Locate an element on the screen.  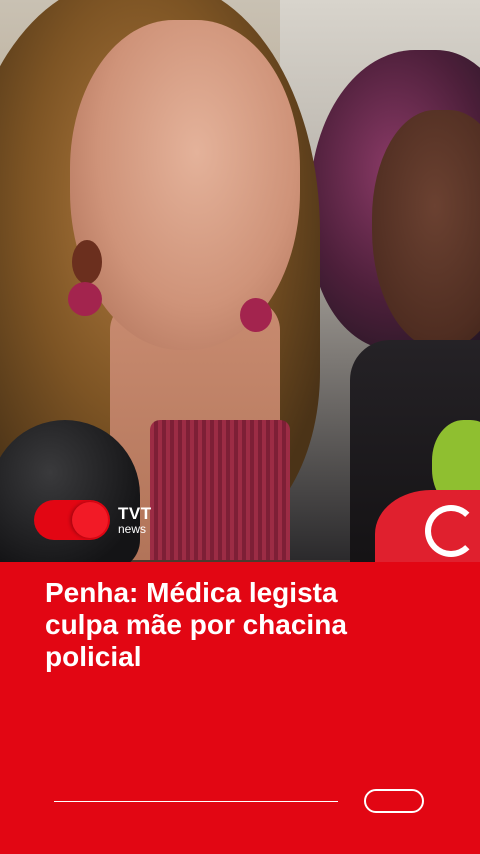
more-button is located at coordinates (394, 801).